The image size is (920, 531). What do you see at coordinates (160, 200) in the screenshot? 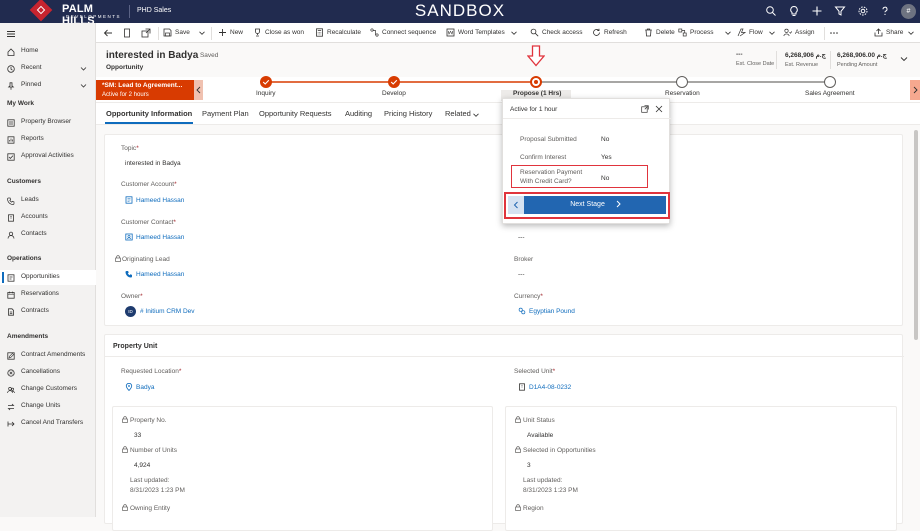
I see `customer-account-link: Hameed Hassan` at bounding box center [160, 200].